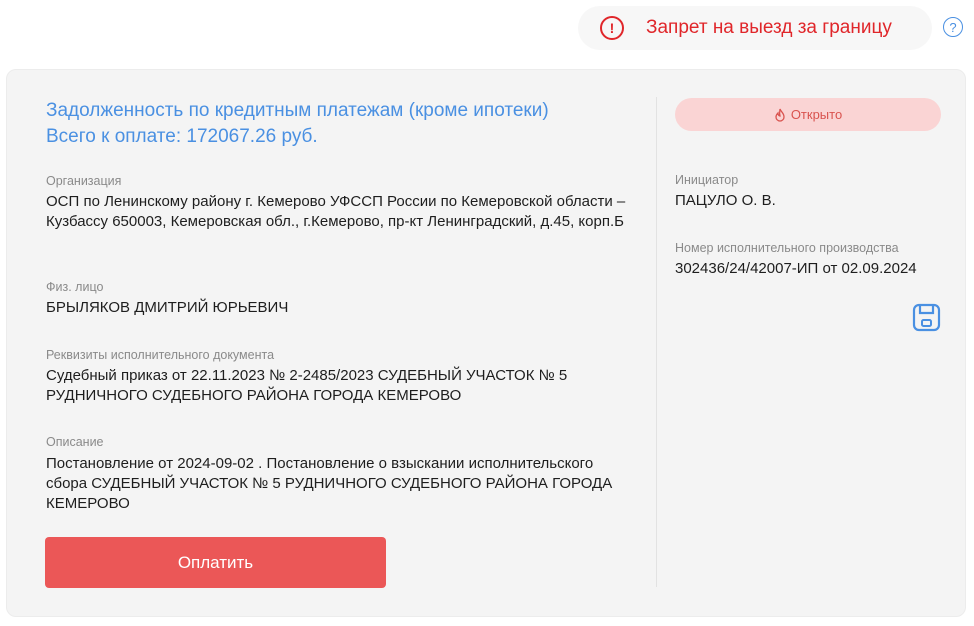  I want to click on travel-ban-warning: ! Запрет на выезд за границу, so click(755, 28).